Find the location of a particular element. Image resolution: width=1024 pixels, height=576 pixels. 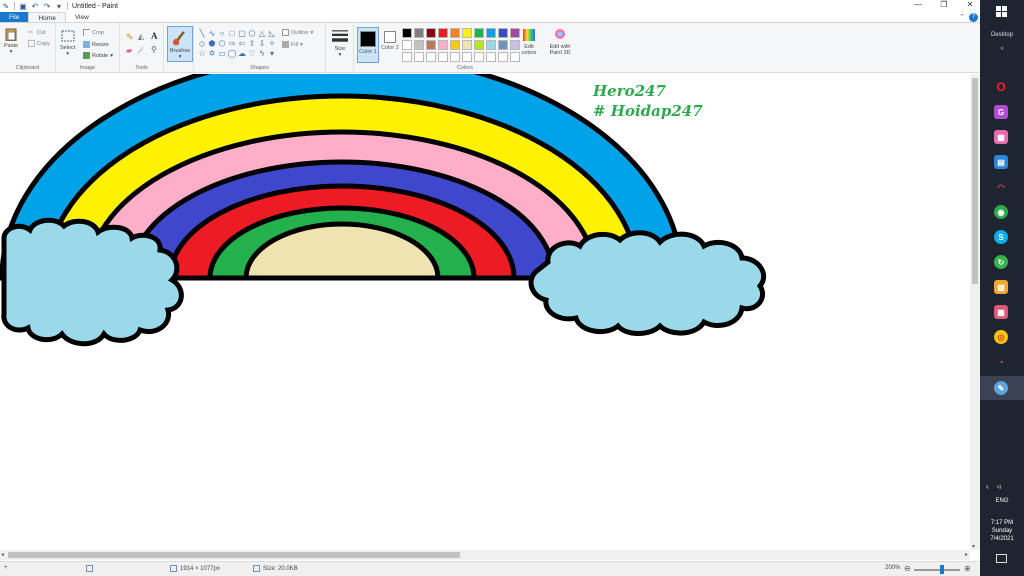

five-point-star-shape-icon: ☆ is located at coordinates (202, 54).